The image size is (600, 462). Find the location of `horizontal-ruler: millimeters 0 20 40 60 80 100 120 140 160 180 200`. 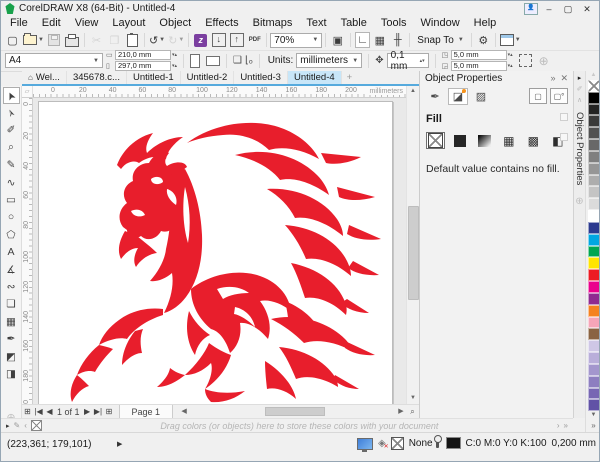

horizontal-ruler: millimeters 0 20 40 60 80 100 120 140 160 180 200 is located at coordinates (219, 92).